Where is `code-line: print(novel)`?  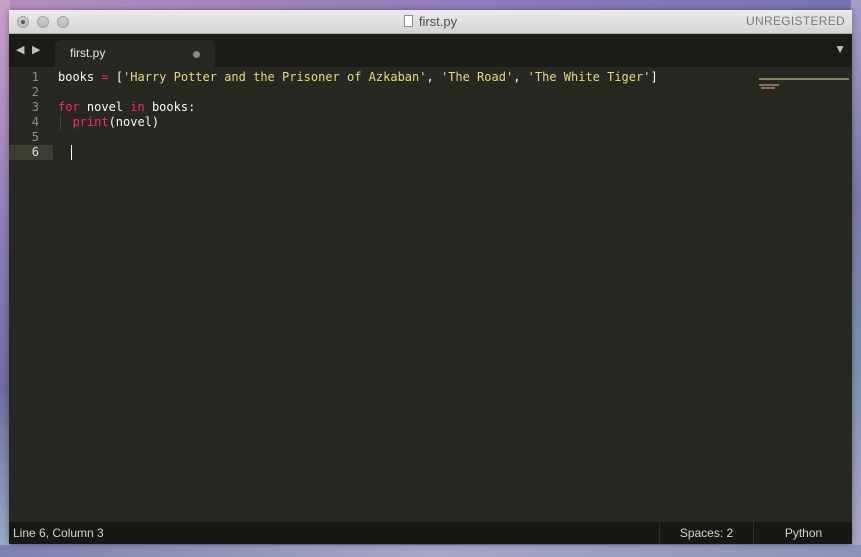 code-line: print(novel) is located at coordinates (108, 122).